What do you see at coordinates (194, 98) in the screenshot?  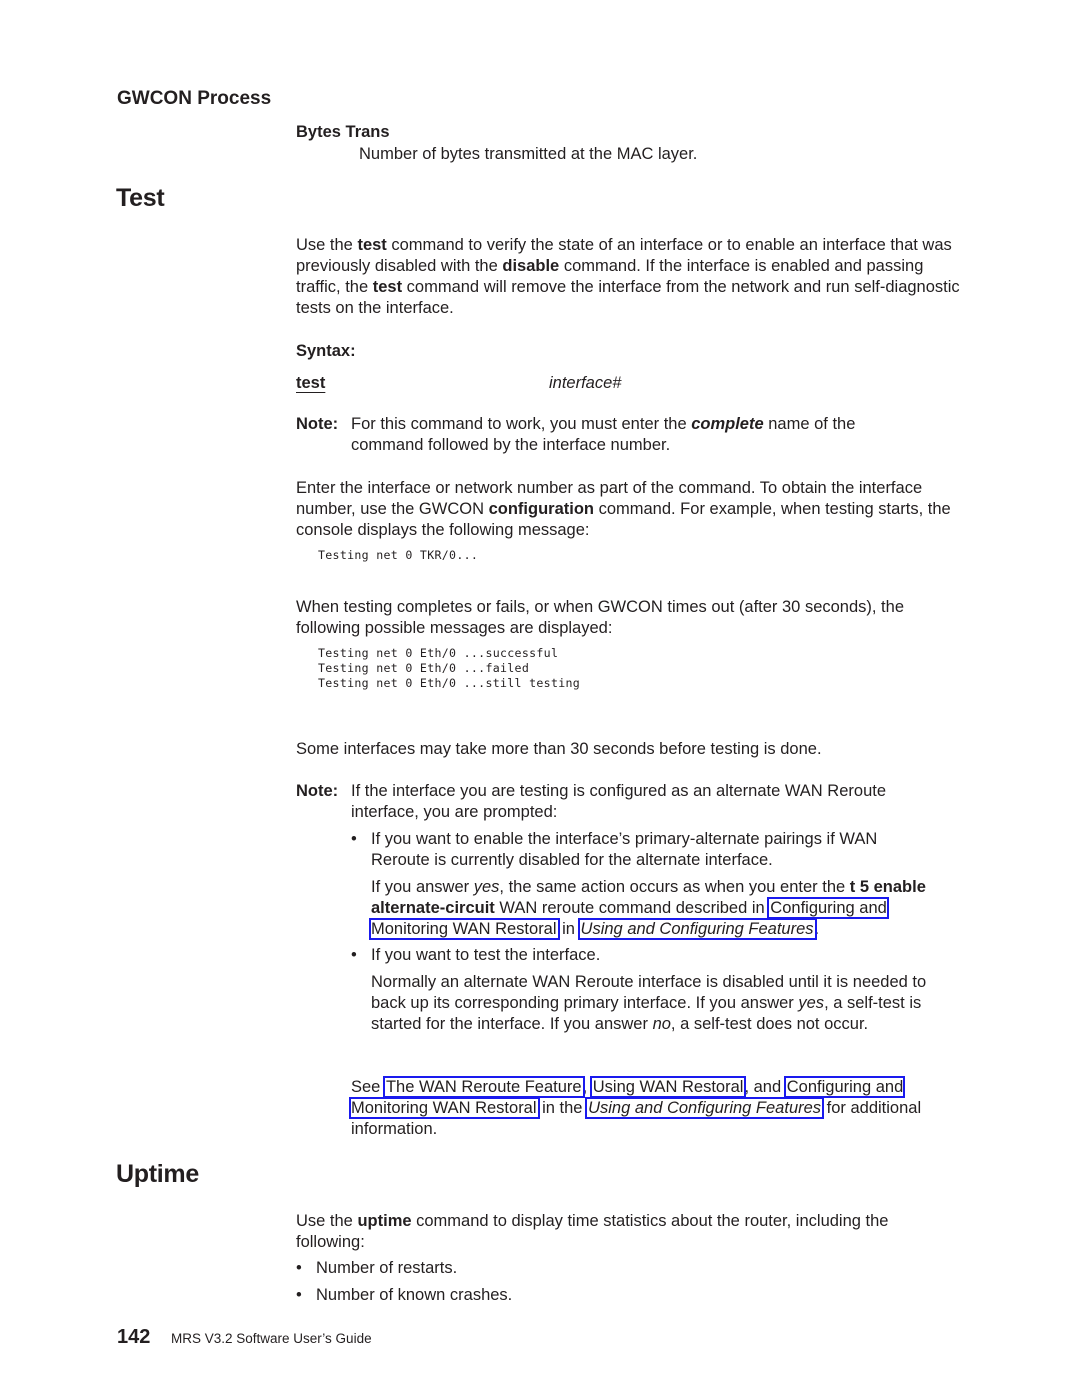 I see `running-head: GWCON Process` at bounding box center [194, 98].